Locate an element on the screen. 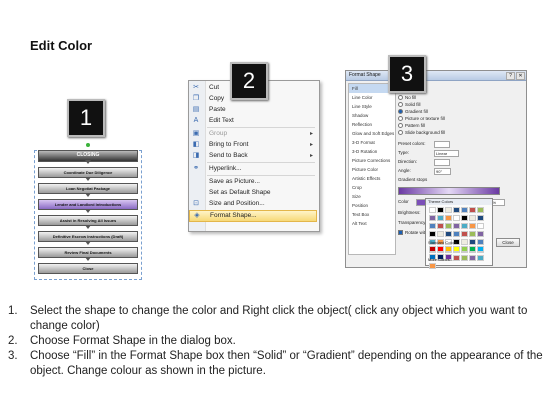 The height and width of the screenshot is (420, 560). menu-item-paste: ▤ Paste is located at coordinates (253, 110).